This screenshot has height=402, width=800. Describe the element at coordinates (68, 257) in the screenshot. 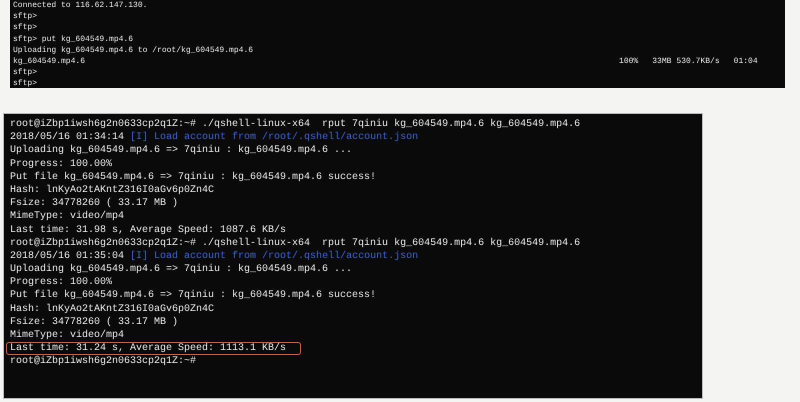

I see `terminal-text: 2018/05/16 01:35:04` at that location.